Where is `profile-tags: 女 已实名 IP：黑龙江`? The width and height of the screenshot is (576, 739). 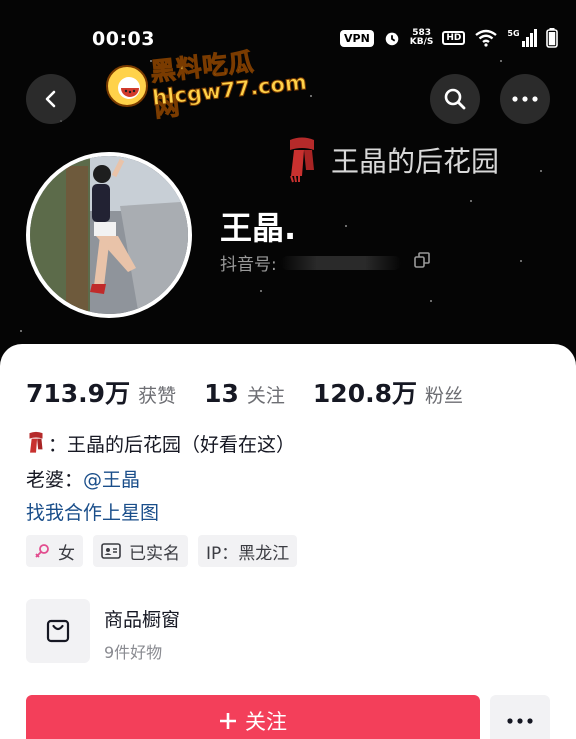
profile-tags: 女 已实名 IP：黑龙江 is located at coordinates (162, 551).